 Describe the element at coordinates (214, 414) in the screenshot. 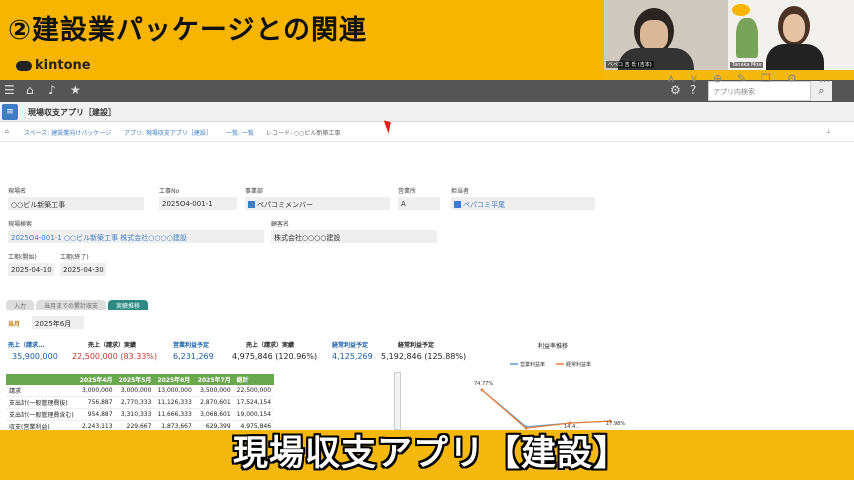

I see `table-cell: 3,068,601` at that location.